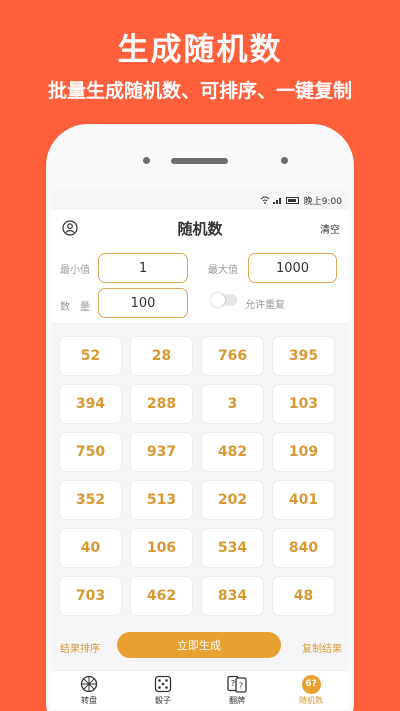 This screenshot has height=711, width=400. I want to click on max-value-input: 1000, so click(292, 268).